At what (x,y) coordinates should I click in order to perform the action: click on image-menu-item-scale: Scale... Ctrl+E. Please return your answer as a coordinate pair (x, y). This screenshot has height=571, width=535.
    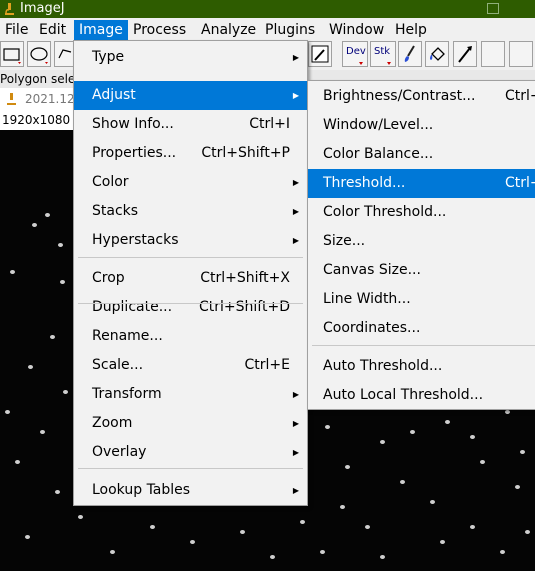
    Looking at the image, I should click on (190, 365).